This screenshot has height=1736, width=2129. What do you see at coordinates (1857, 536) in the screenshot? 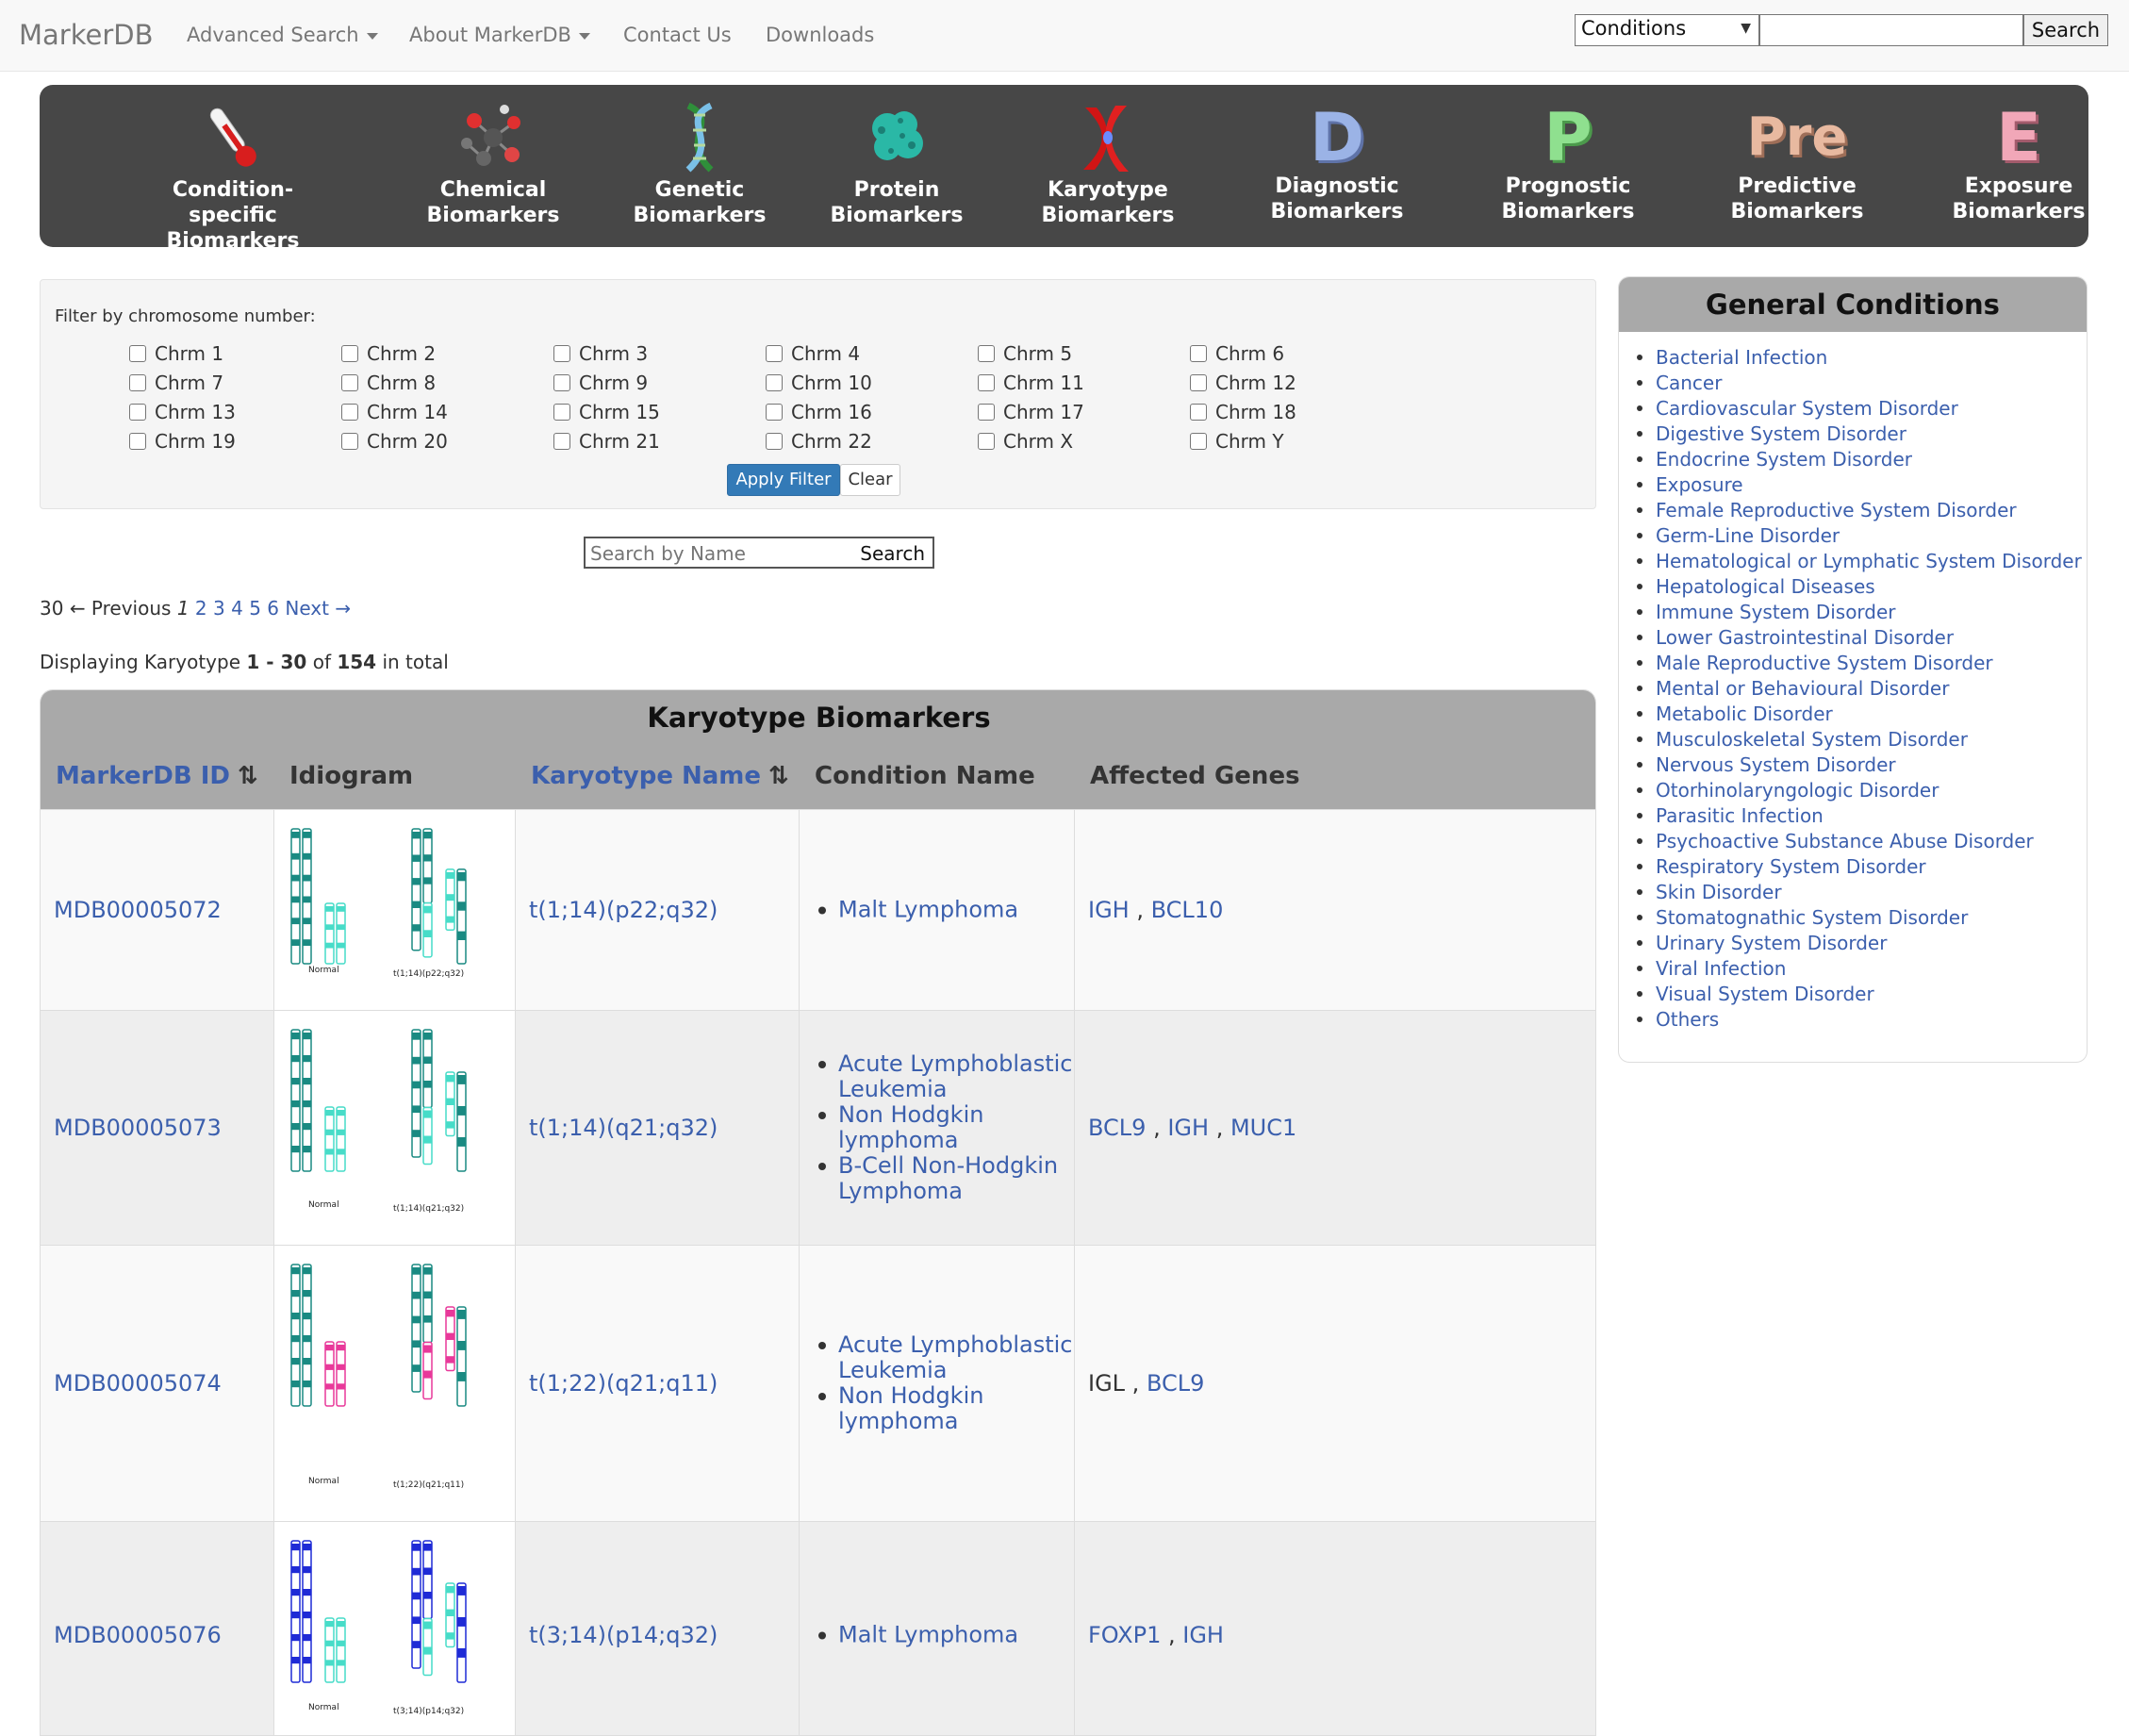
I see `sidebar-condition-link: Germ-Line Disorder` at bounding box center [1857, 536].